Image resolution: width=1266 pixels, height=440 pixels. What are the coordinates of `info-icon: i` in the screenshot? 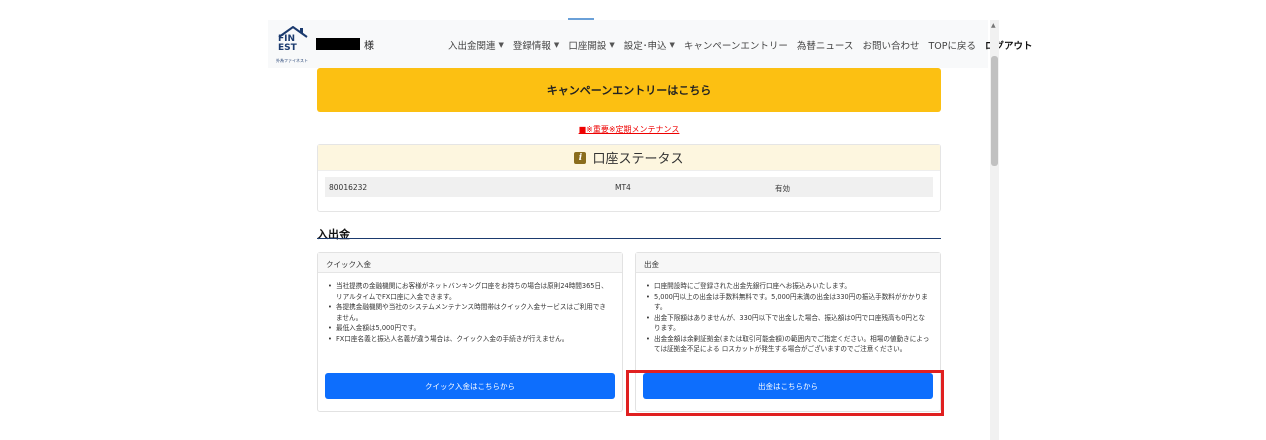 It's located at (580, 157).